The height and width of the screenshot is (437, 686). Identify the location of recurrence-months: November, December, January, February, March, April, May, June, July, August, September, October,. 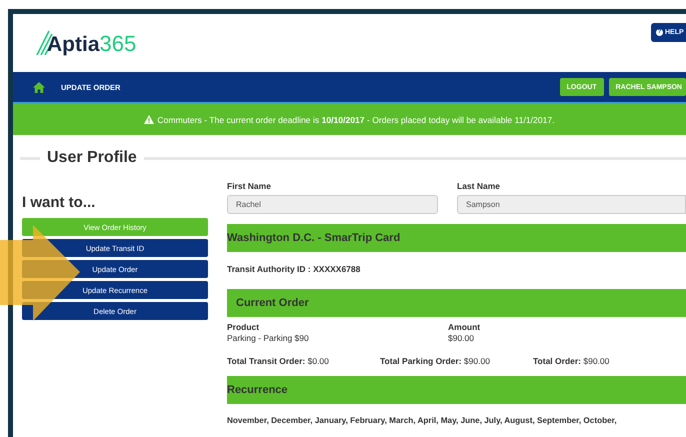
(422, 420).